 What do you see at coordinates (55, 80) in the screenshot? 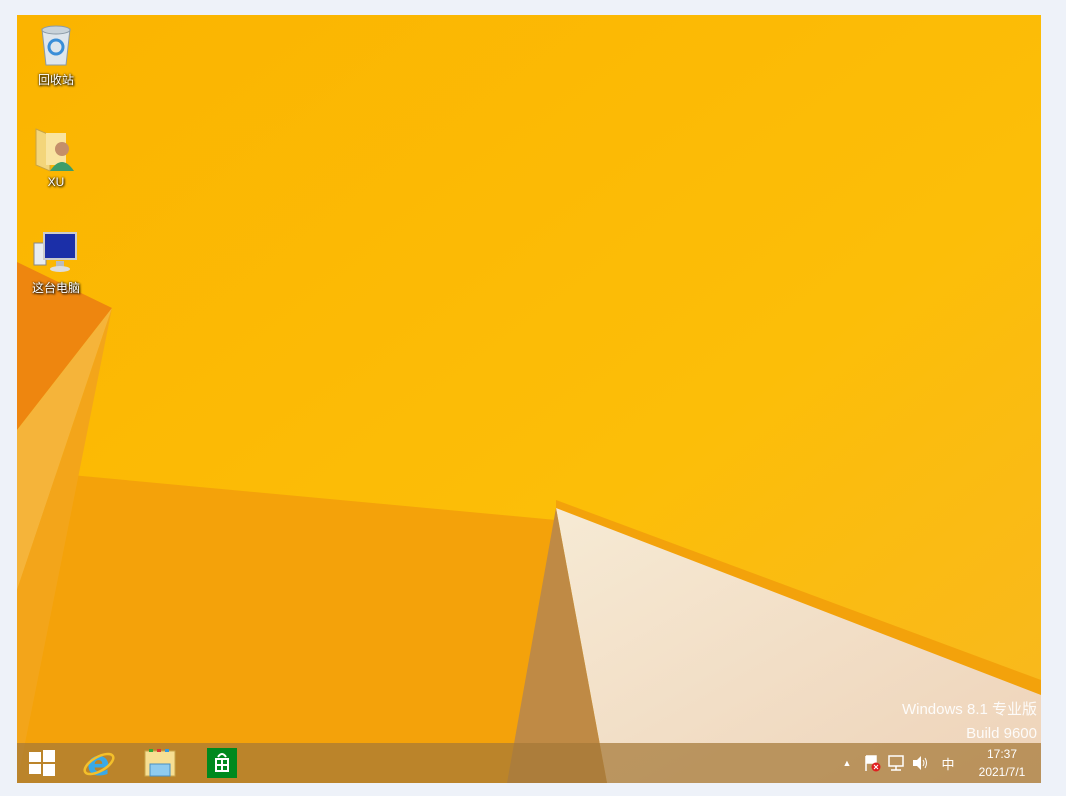
I see `desktop-icon-label: 回收站` at bounding box center [55, 80].